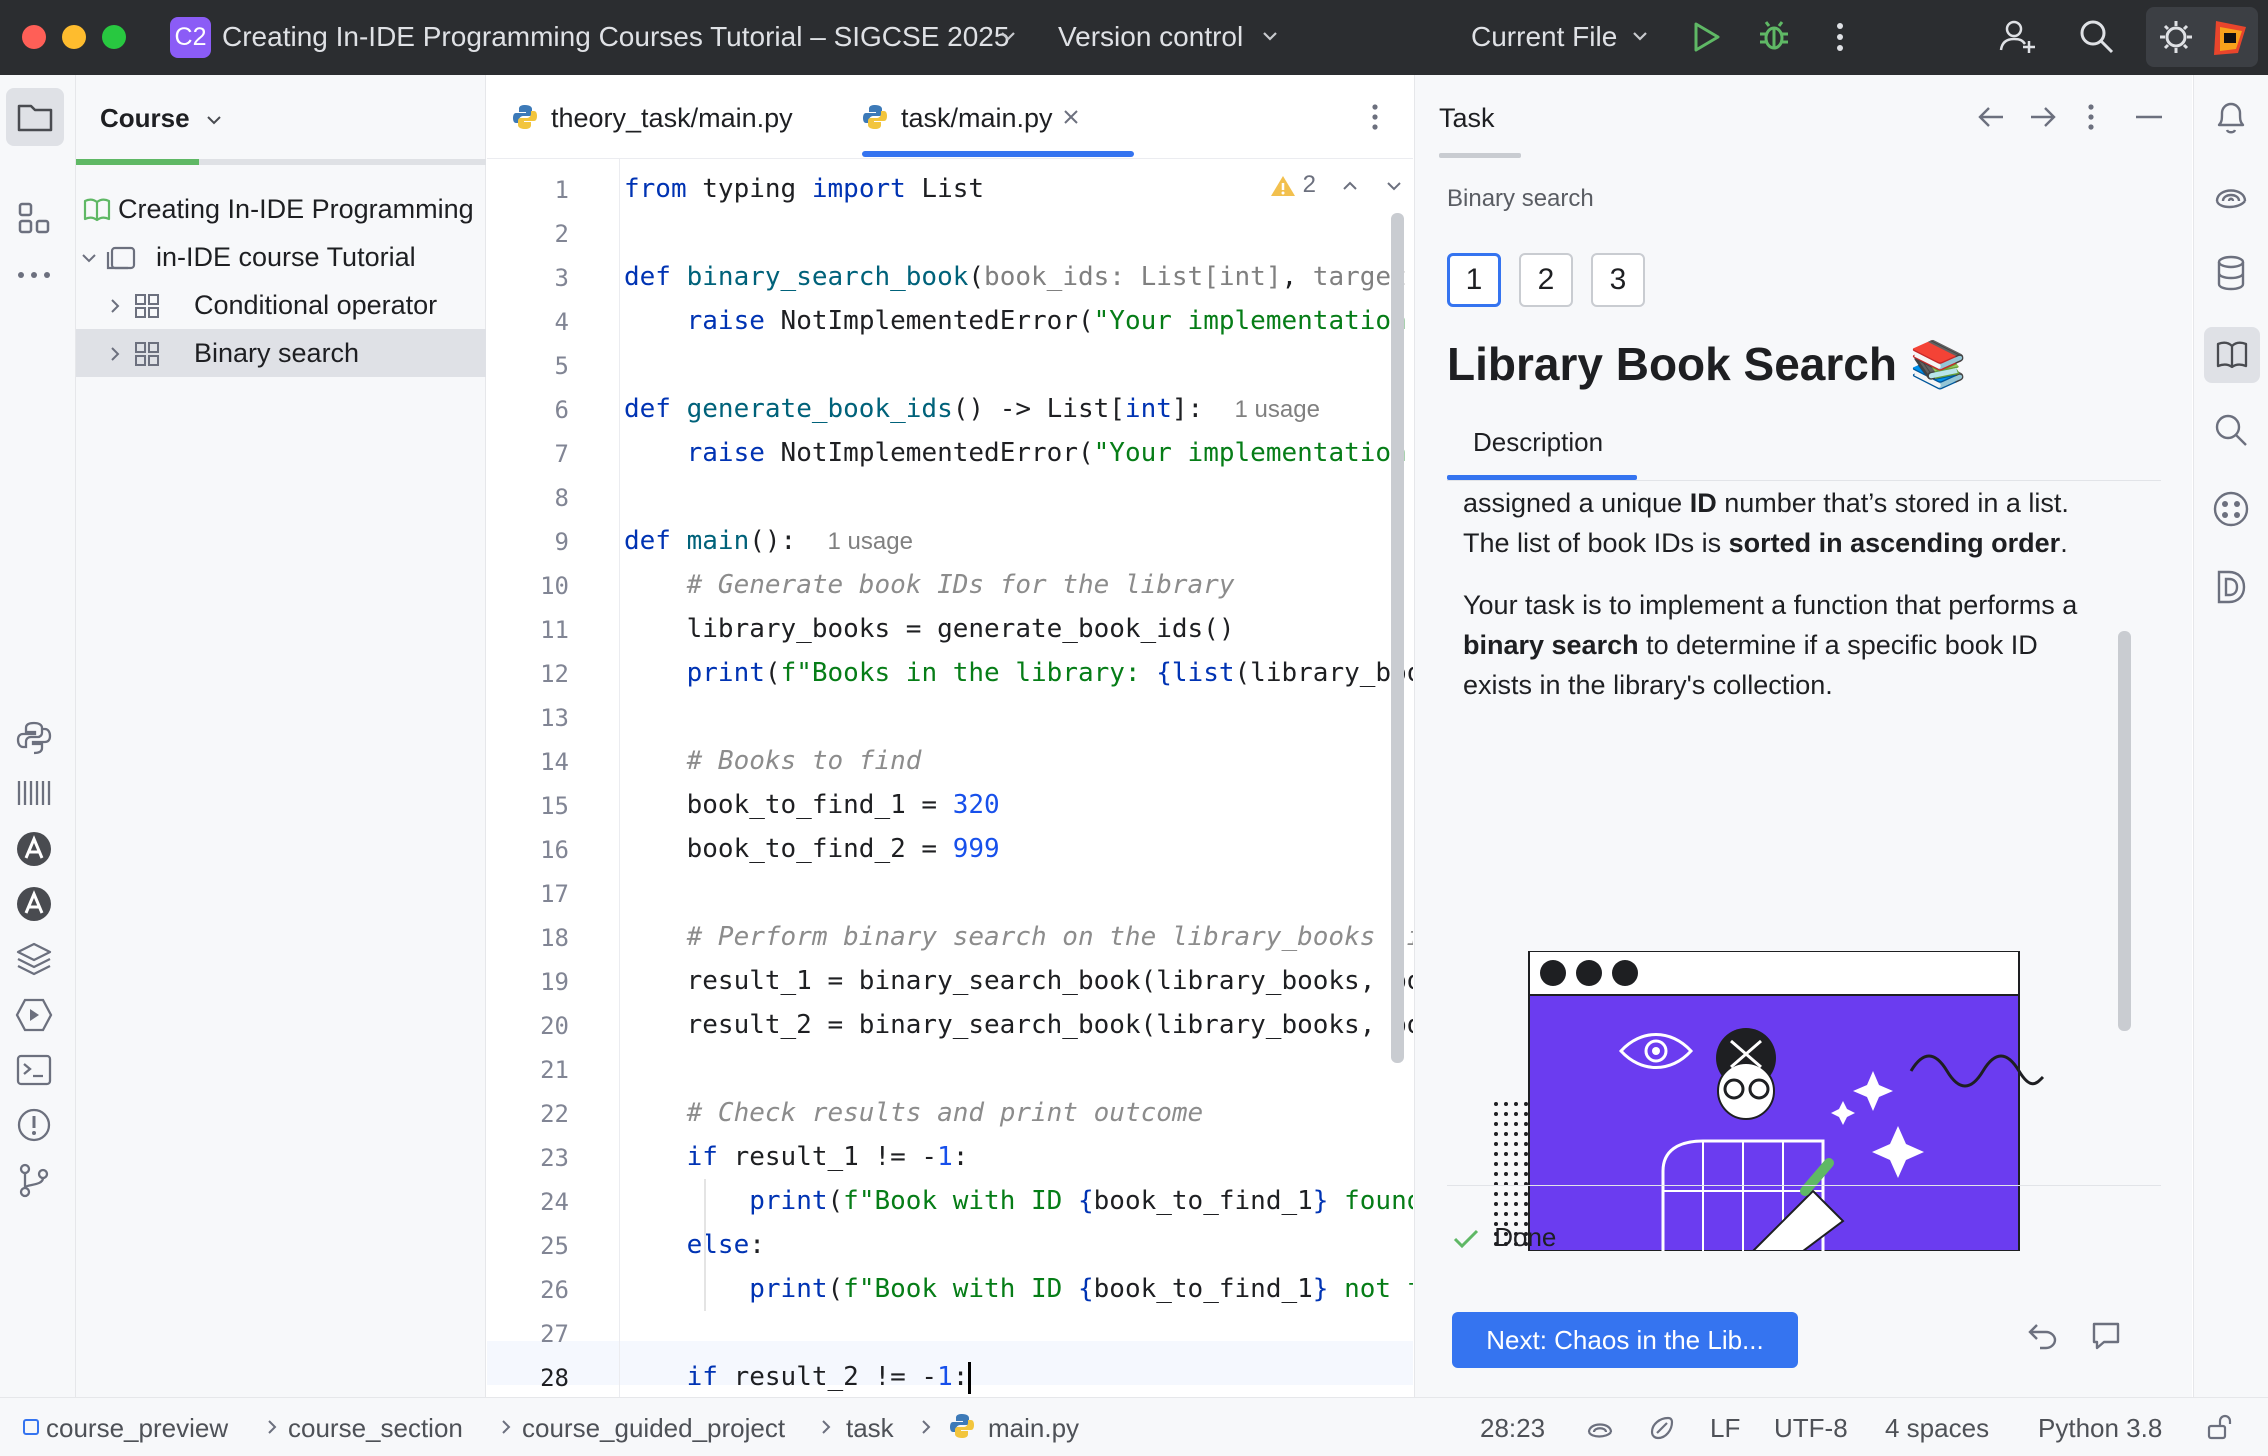 Image resolution: width=2268 pixels, height=1456 pixels. What do you see at coordinates (1774, 36) in the screenshot?
I see `debug-icon` at bounding box center [1774, 36].